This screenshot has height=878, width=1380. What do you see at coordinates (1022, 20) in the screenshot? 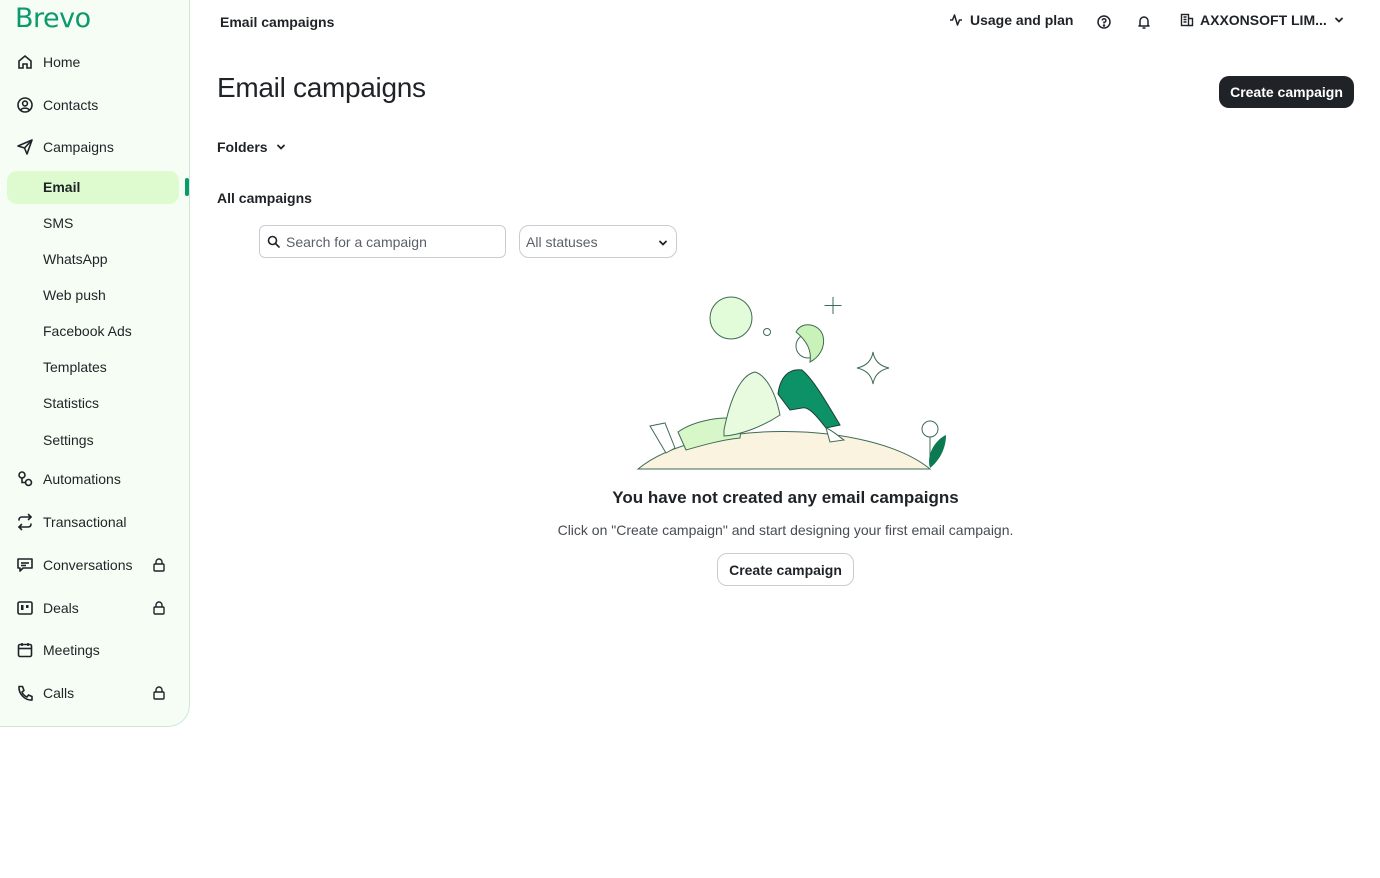
I see `usage-and-plan-label: Usage and plan` at bounding box center [1022, 20].